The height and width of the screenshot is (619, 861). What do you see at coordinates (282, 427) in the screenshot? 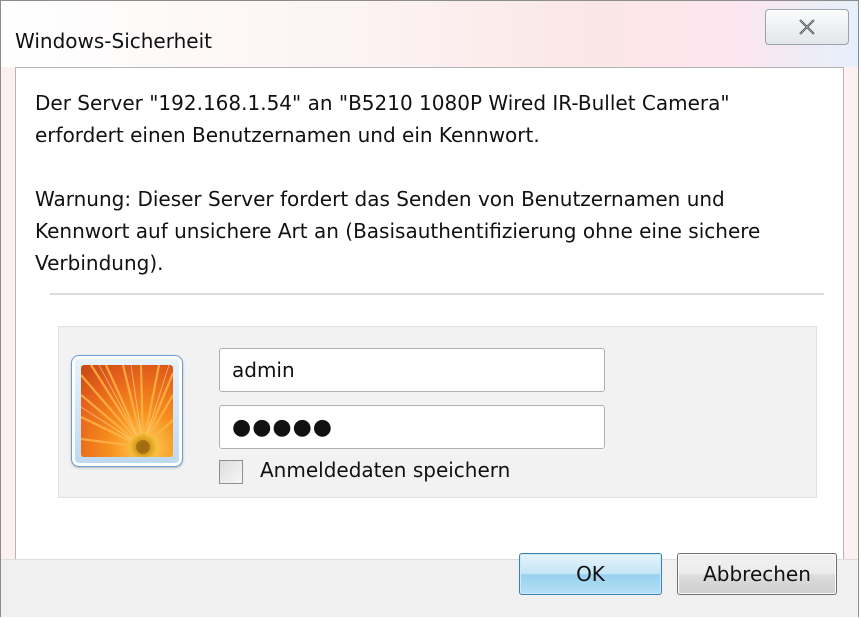
I see `password-value: ●●●●●` at bounding box center [282, 427].